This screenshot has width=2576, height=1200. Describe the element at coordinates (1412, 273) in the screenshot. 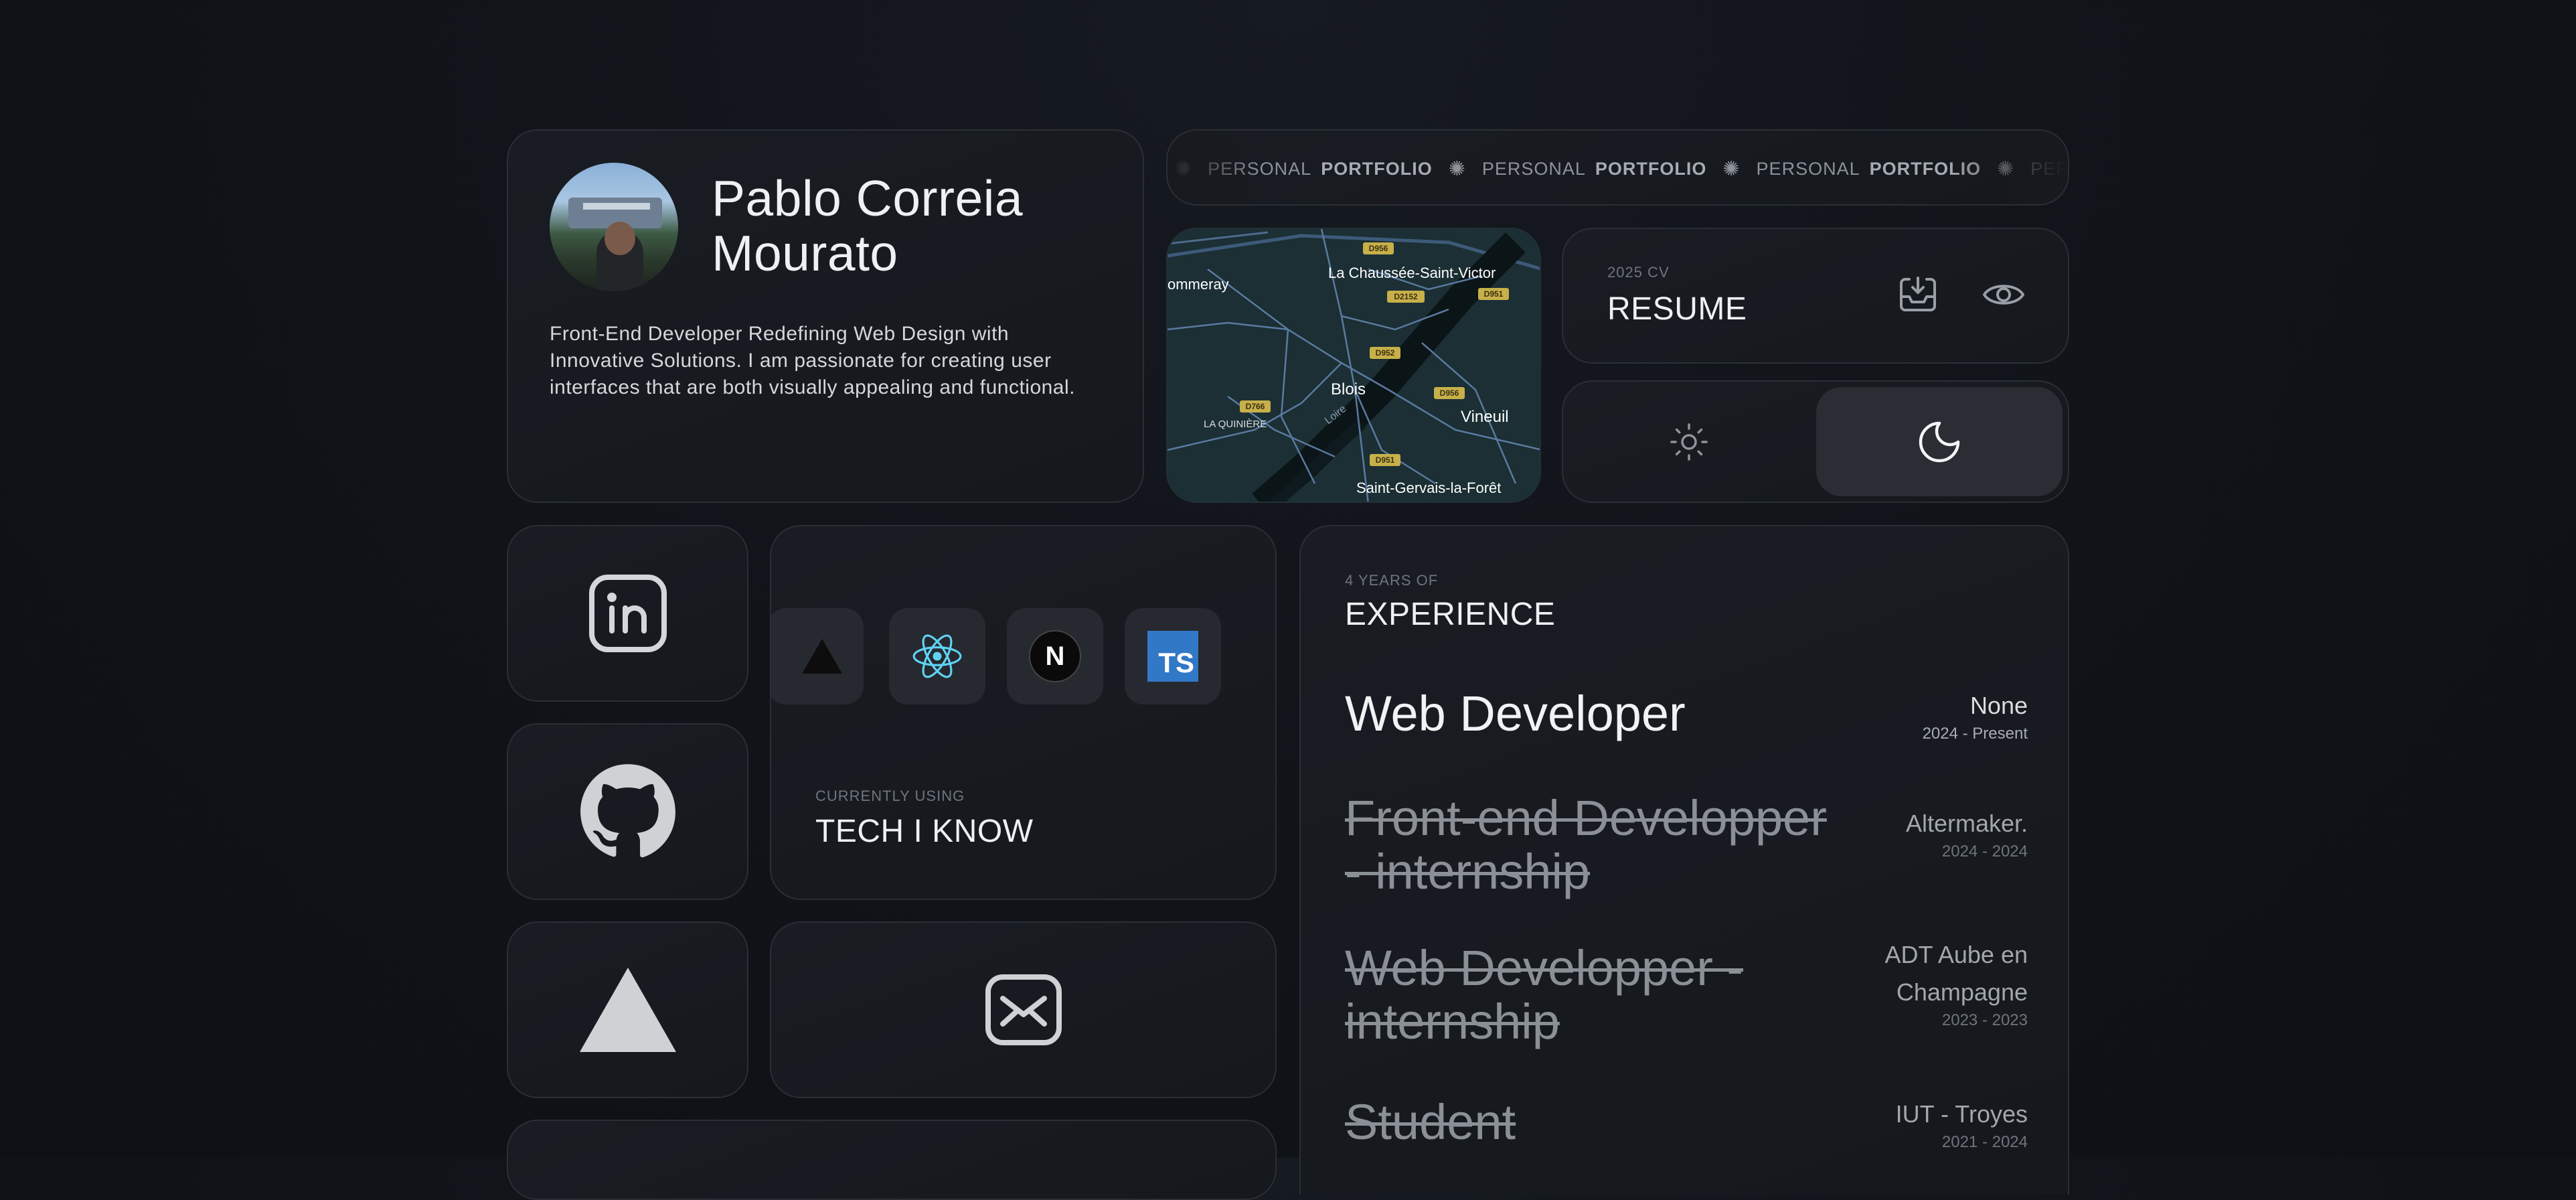

I see `map-place-label: La Chaussée-Saint-Victor` at that location.